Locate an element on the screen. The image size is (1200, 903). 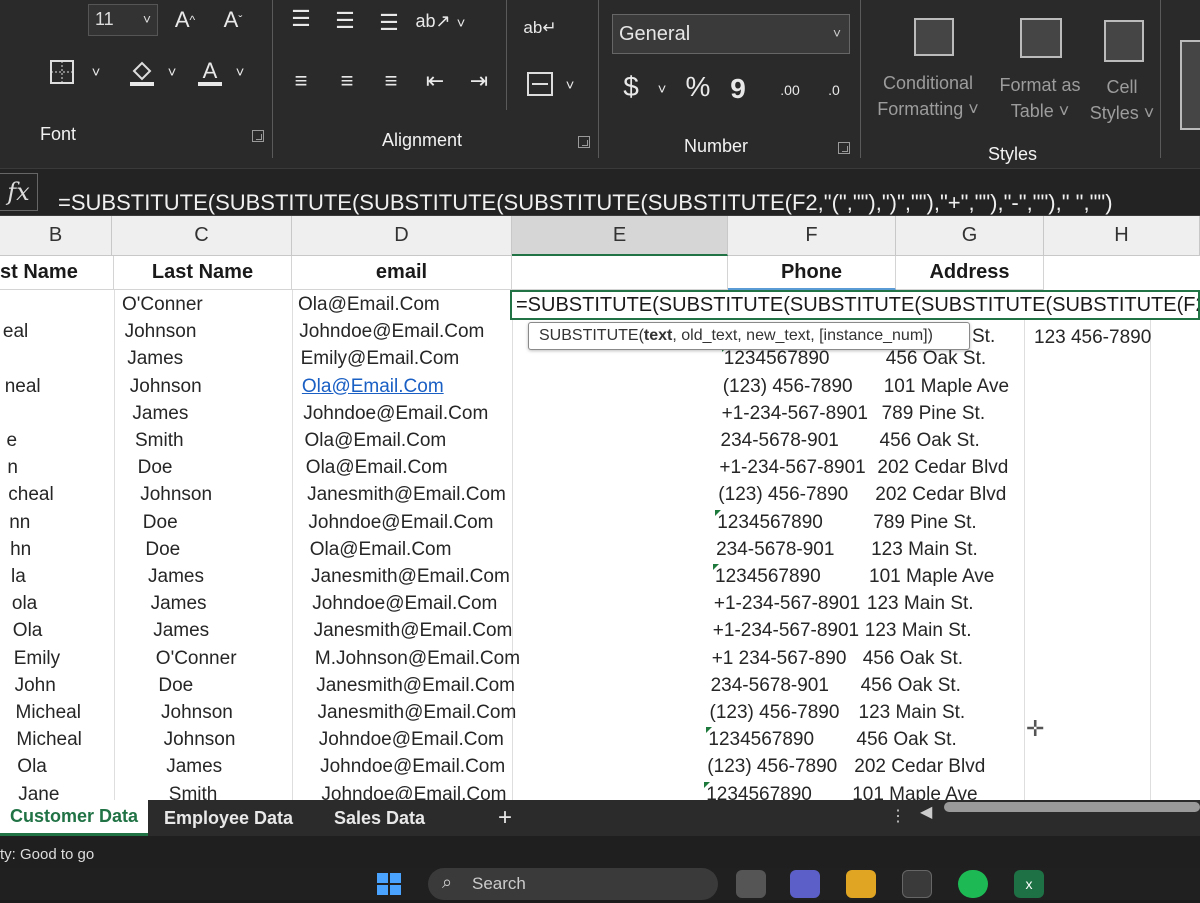
decrease-indent-icon: ⇤ is located at coordinates (435, 81).